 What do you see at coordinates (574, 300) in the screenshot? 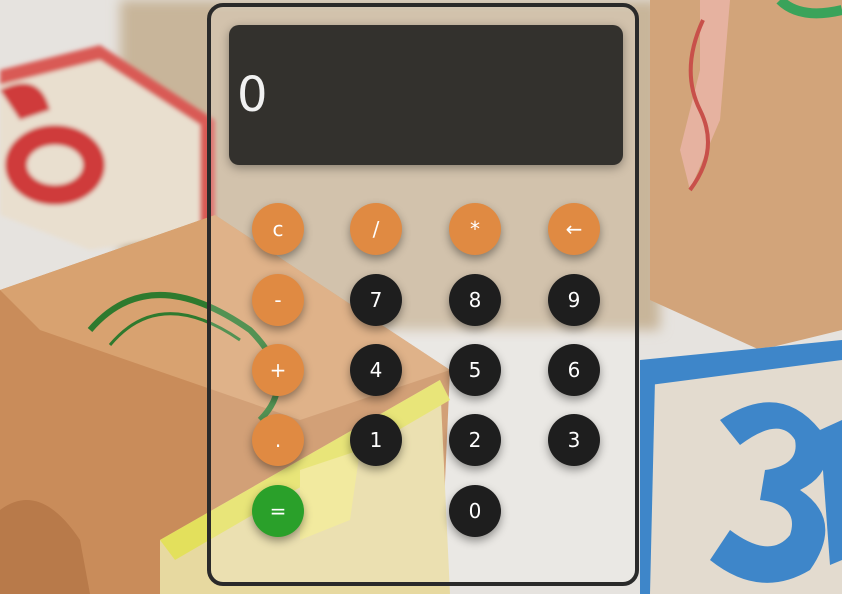
I see `digit-9-button: 9` at bounding box center [574, 300].